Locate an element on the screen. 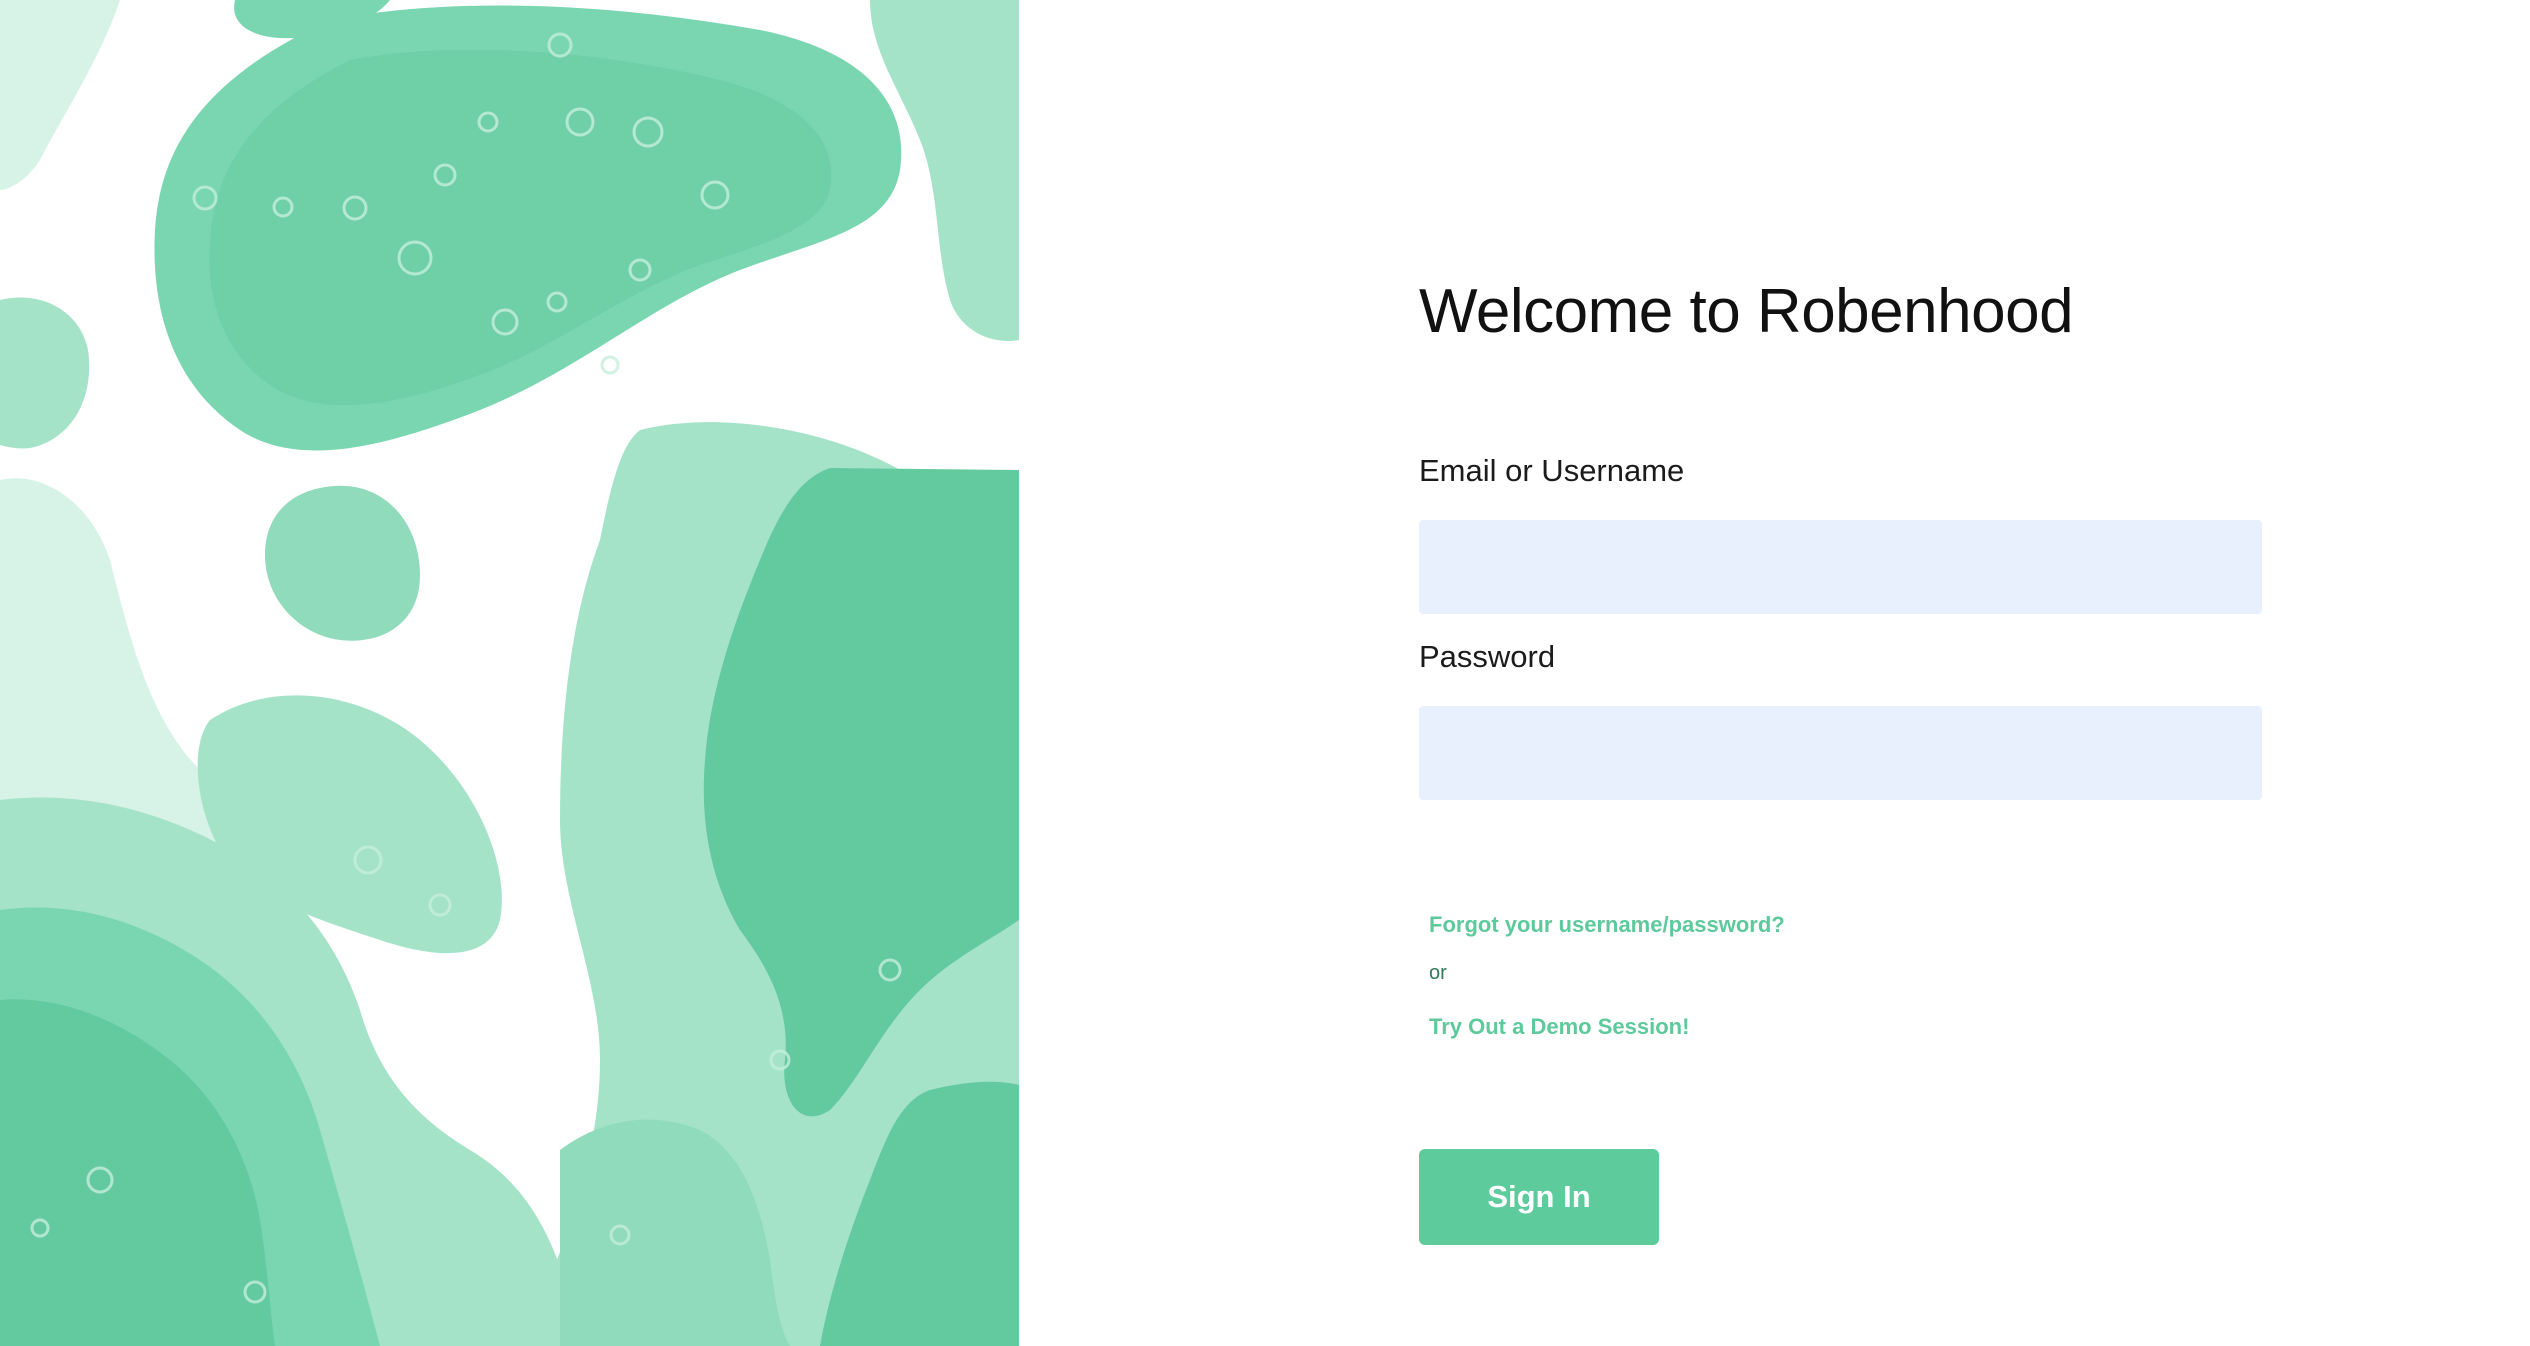  demo-session-link: Try Out a Demo Session! is located at coordinates (1559, 1027).